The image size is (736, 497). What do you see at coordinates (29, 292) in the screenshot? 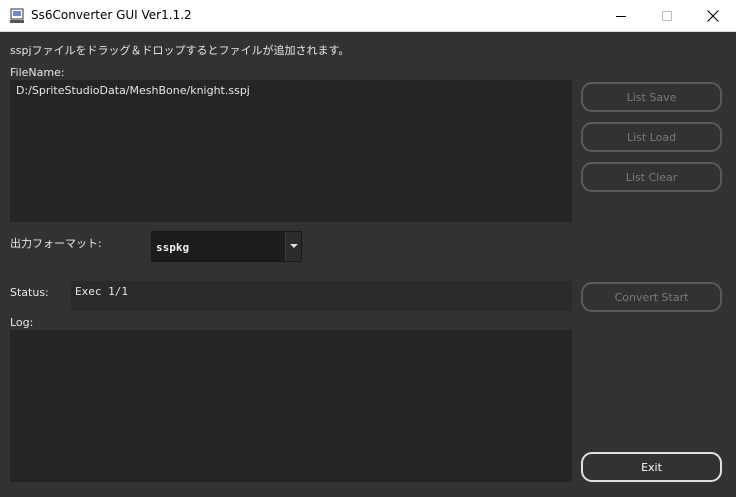
I see `status-label: Status:` at bounding box center [29, 292].